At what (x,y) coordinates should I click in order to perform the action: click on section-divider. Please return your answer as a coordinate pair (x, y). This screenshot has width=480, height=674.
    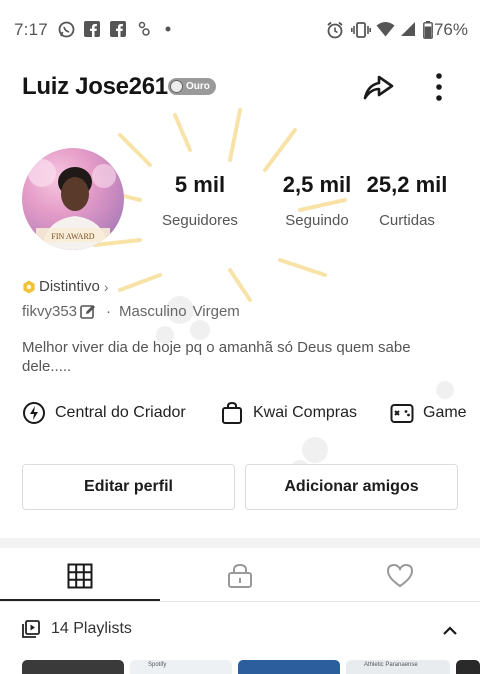
    Looking at the image, I should click on (240, 543).